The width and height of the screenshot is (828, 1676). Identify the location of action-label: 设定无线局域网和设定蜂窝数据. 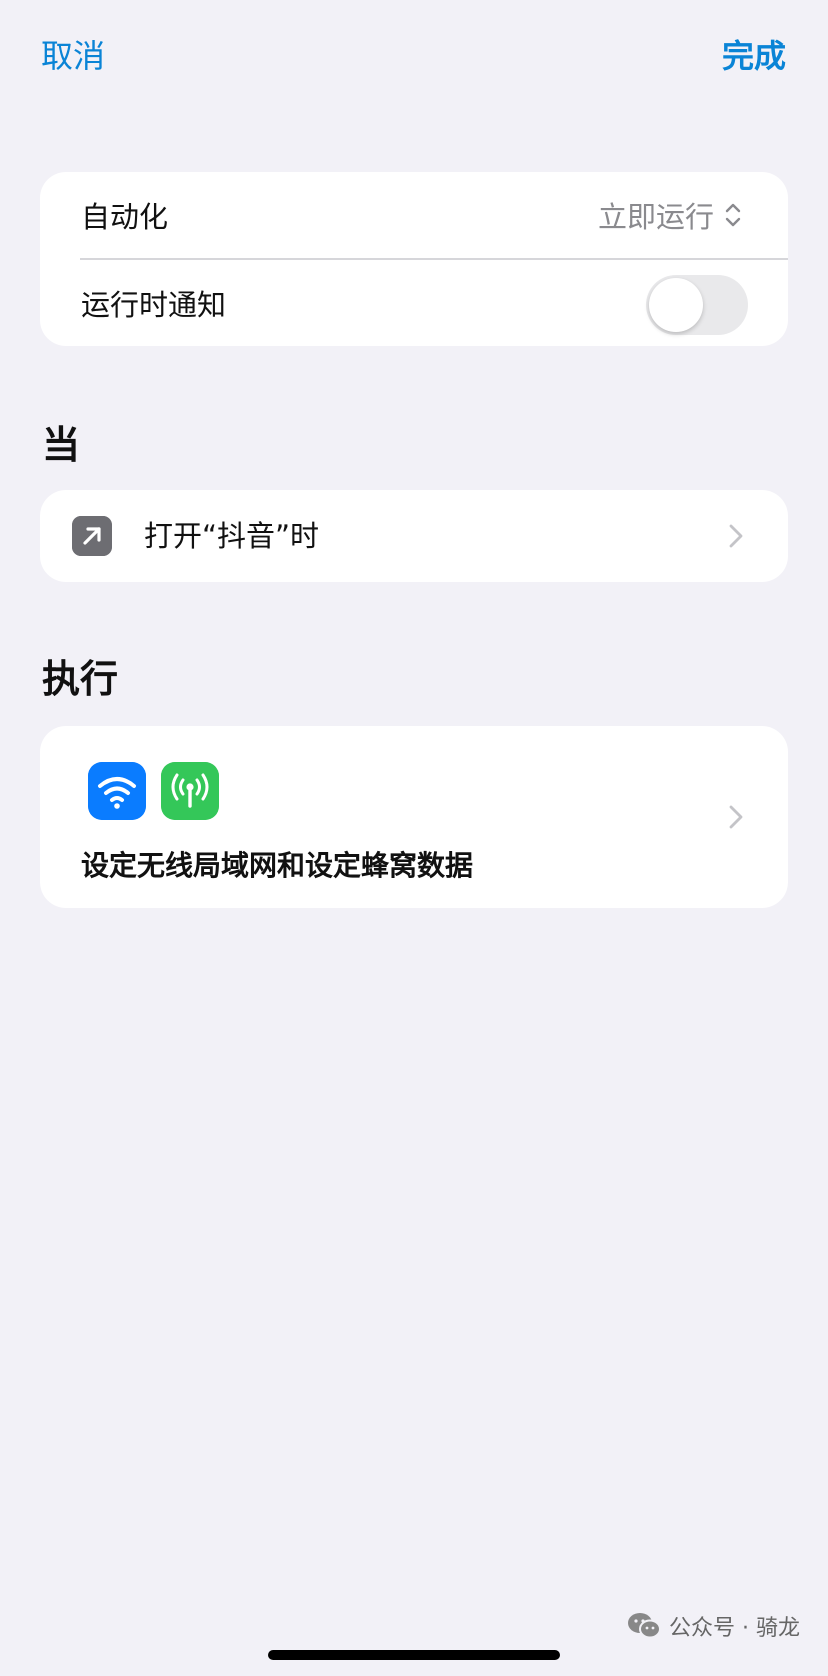
(277, 865).